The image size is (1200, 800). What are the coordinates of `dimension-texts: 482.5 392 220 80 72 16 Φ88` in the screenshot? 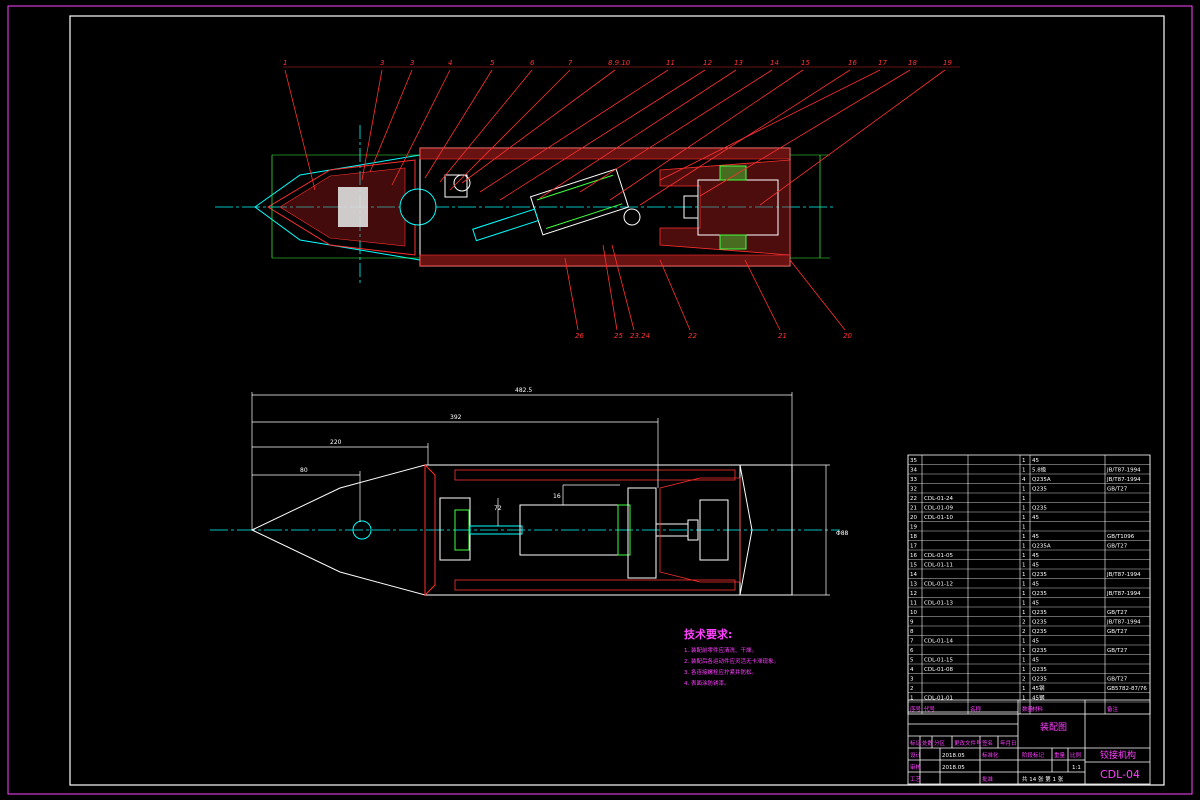 It's located at (574, 462).